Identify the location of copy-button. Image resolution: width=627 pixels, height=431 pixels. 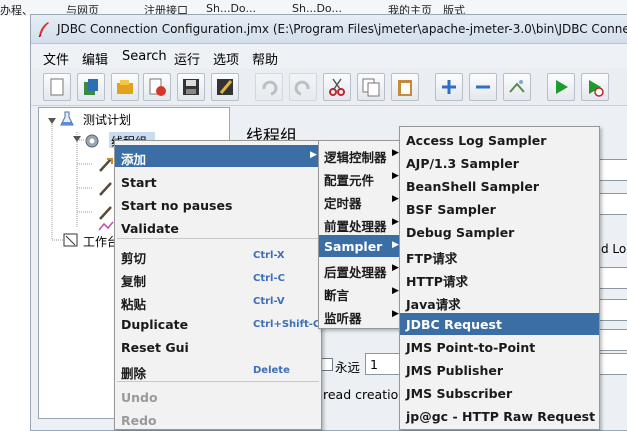
(371, 87).